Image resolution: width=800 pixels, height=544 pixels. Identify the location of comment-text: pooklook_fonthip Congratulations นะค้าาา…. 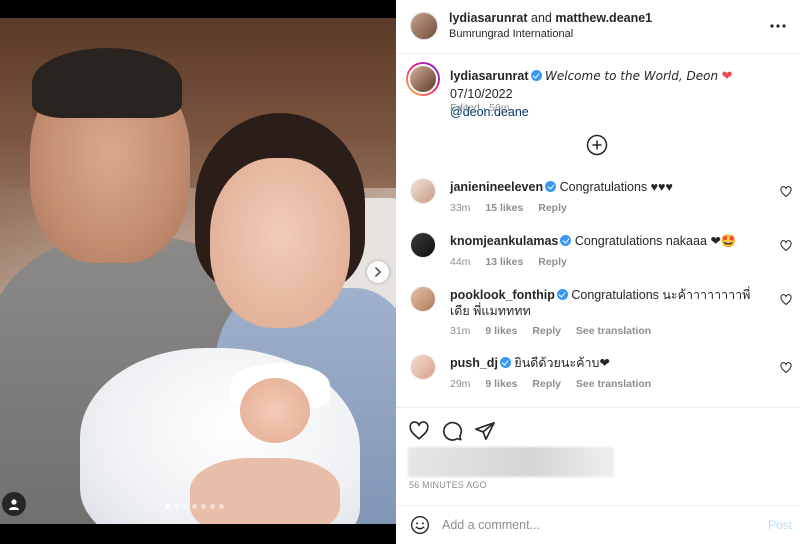
(610, 303).